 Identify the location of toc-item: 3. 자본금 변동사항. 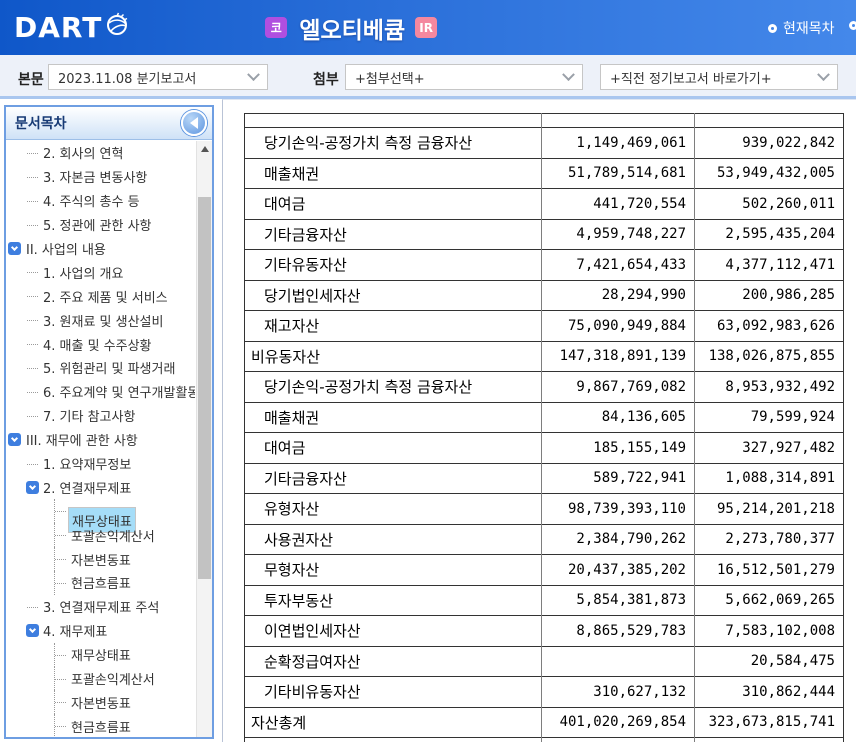
(100, 176).